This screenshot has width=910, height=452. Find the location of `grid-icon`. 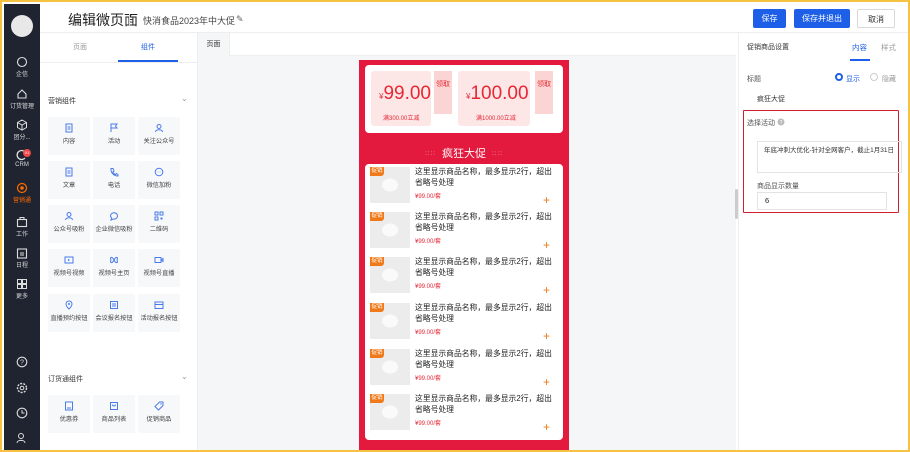

grid-icon is located at coordinates (22, 284).